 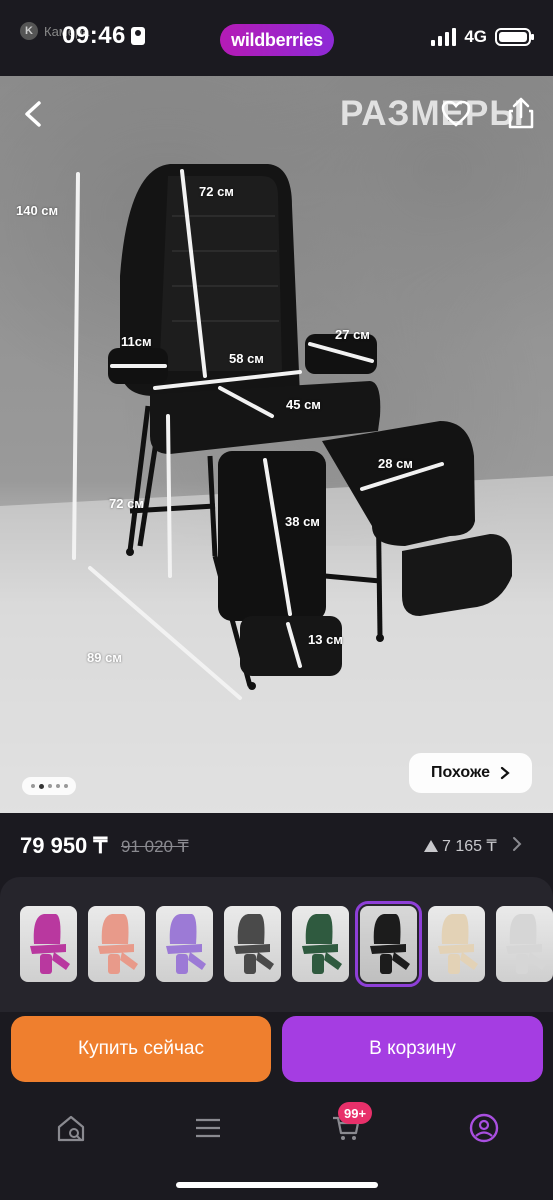 What do you see at coordinates (41, 786) in the screenshot?
I see `pagination-dot-active` at bounding box center [41, 786].